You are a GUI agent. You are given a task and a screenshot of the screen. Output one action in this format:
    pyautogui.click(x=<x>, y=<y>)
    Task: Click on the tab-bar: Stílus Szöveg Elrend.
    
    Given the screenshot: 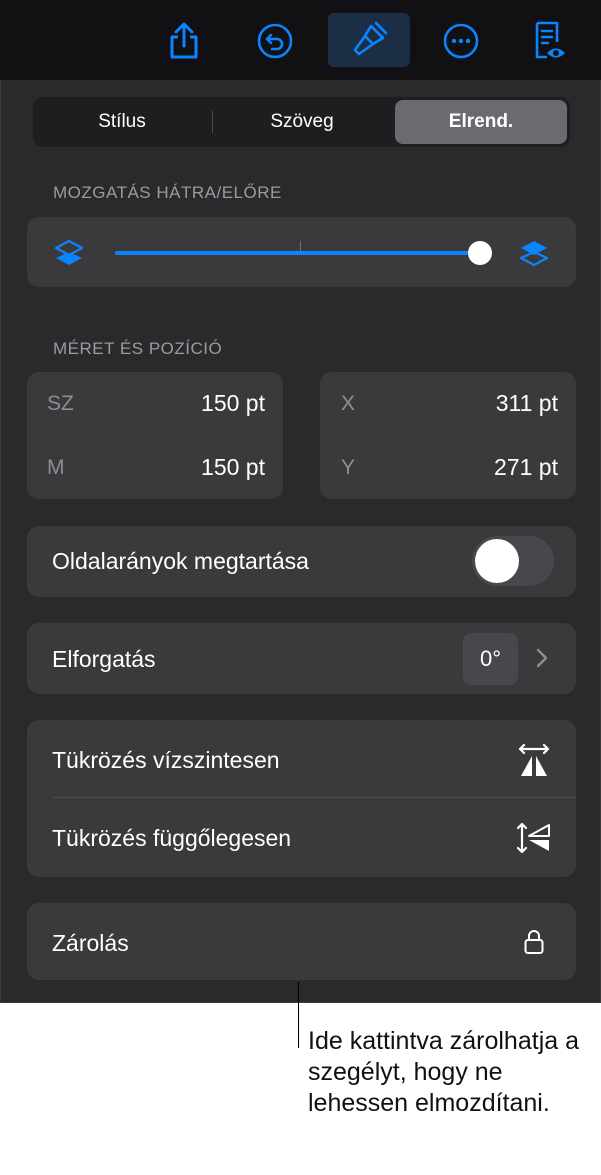 What is the action you would take?
    pyautogui.click(x=301, y=122)
    